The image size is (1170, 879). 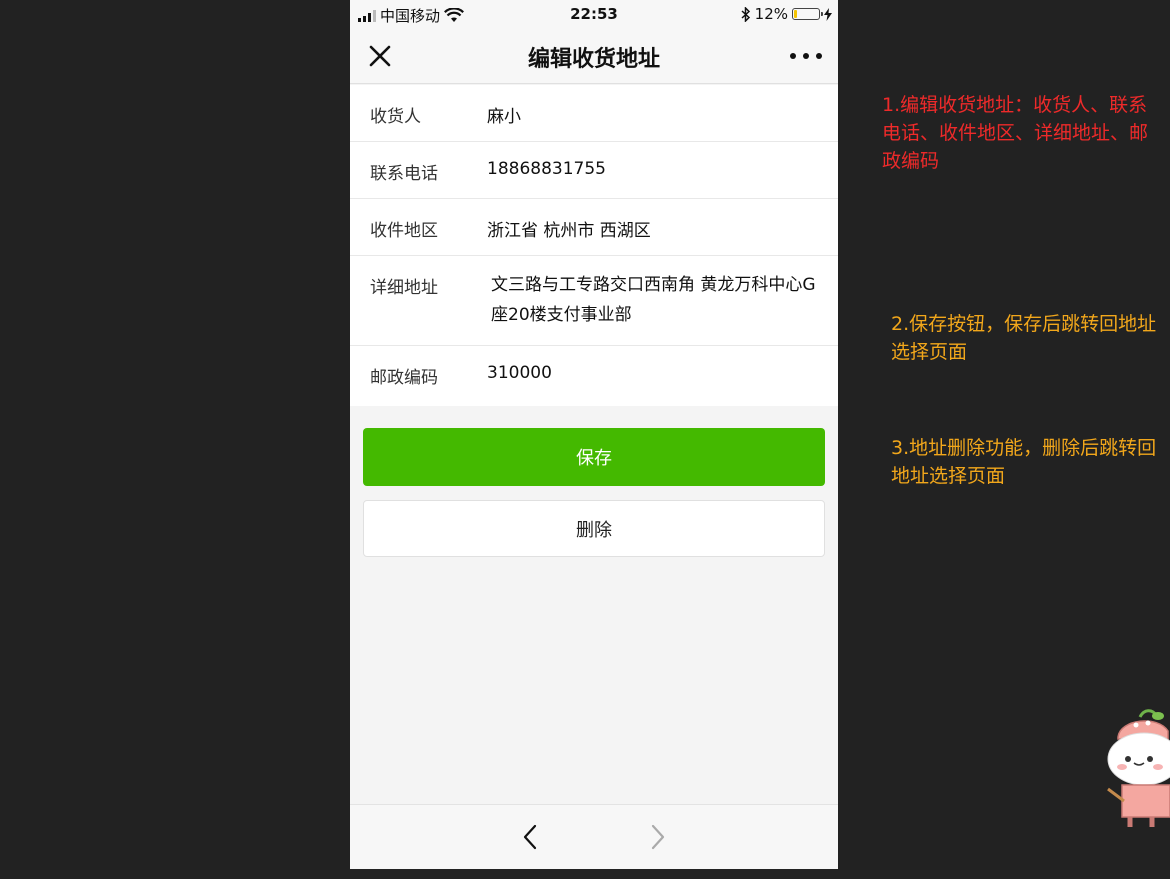 I want to click on bluetooth-icon, so click(x=745, y=14).